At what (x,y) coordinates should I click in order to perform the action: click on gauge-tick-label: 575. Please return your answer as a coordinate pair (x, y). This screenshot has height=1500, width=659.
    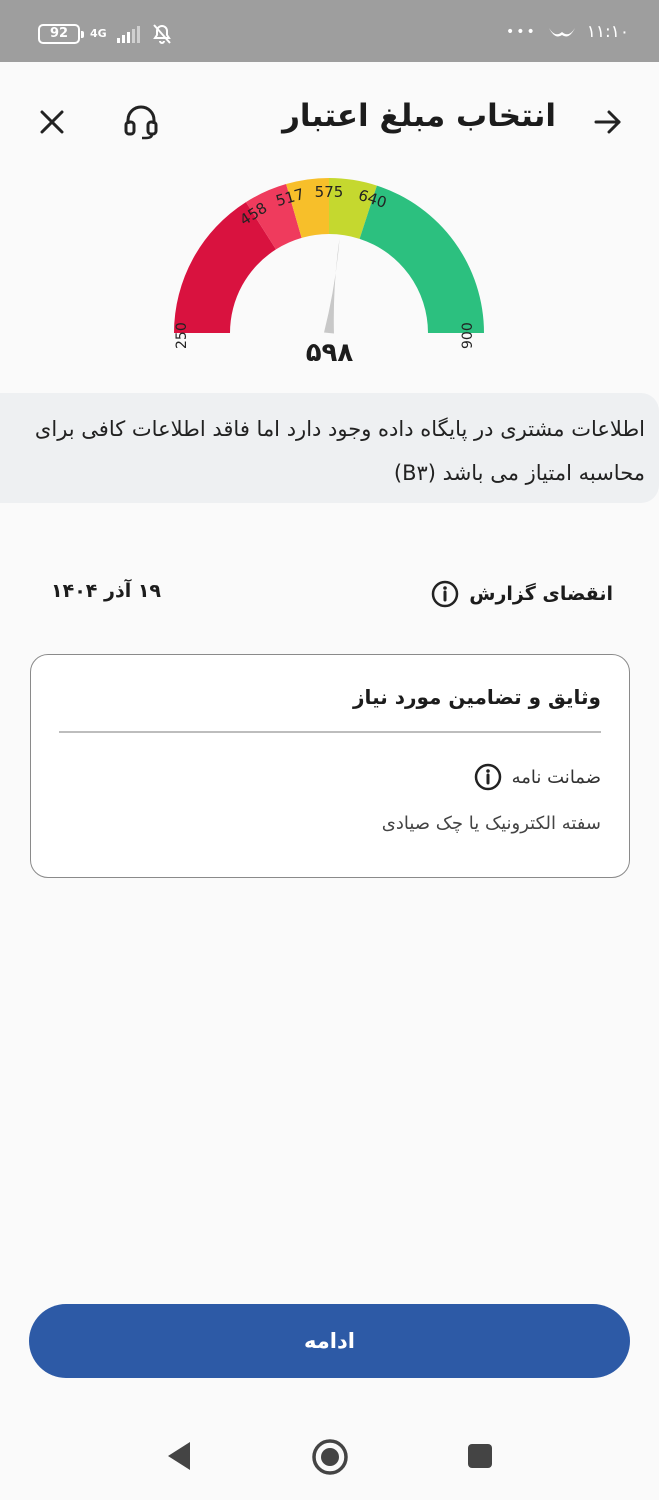
    Looking at the image, I should click on (329, 192).